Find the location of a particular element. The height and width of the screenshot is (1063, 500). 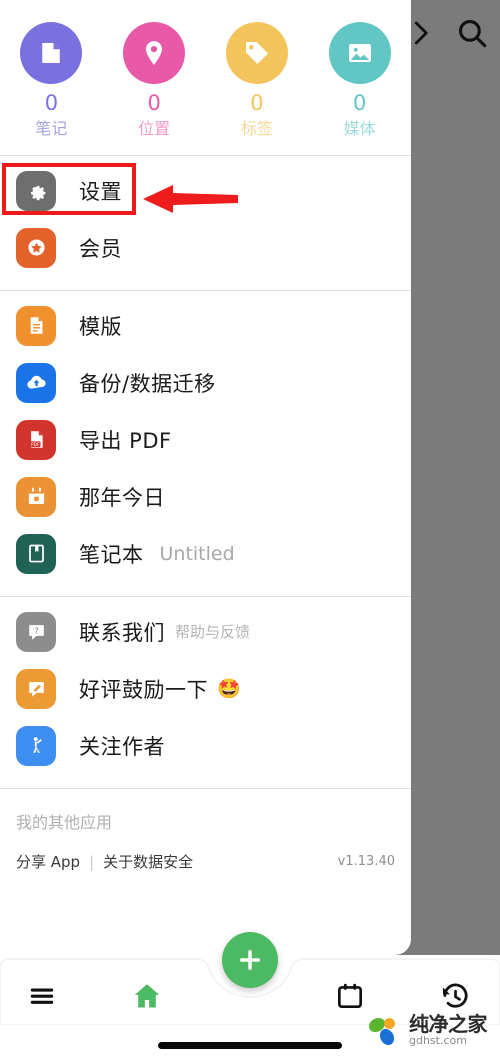

location-icon is located at coordinates (154, 53).